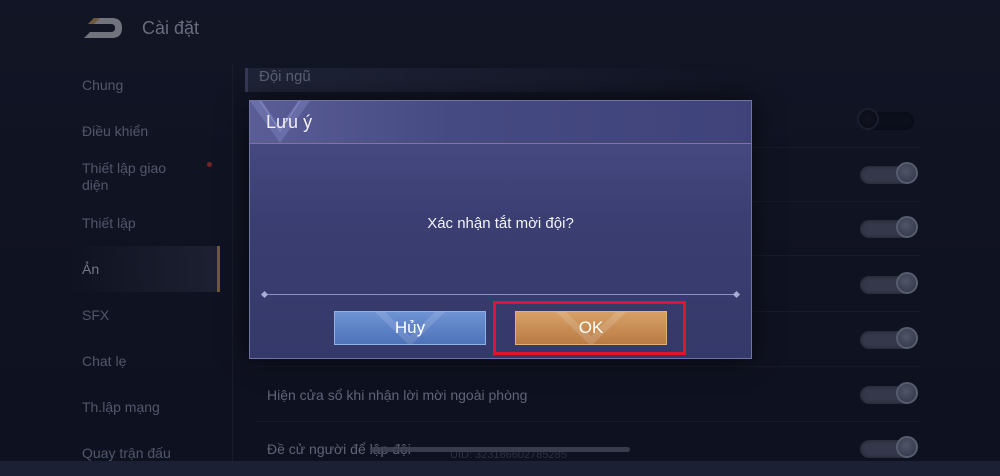 The image size is (1000, 476). I want to click on dialog-message: Xác nhận tắt mời đội?, so click(500, 223).